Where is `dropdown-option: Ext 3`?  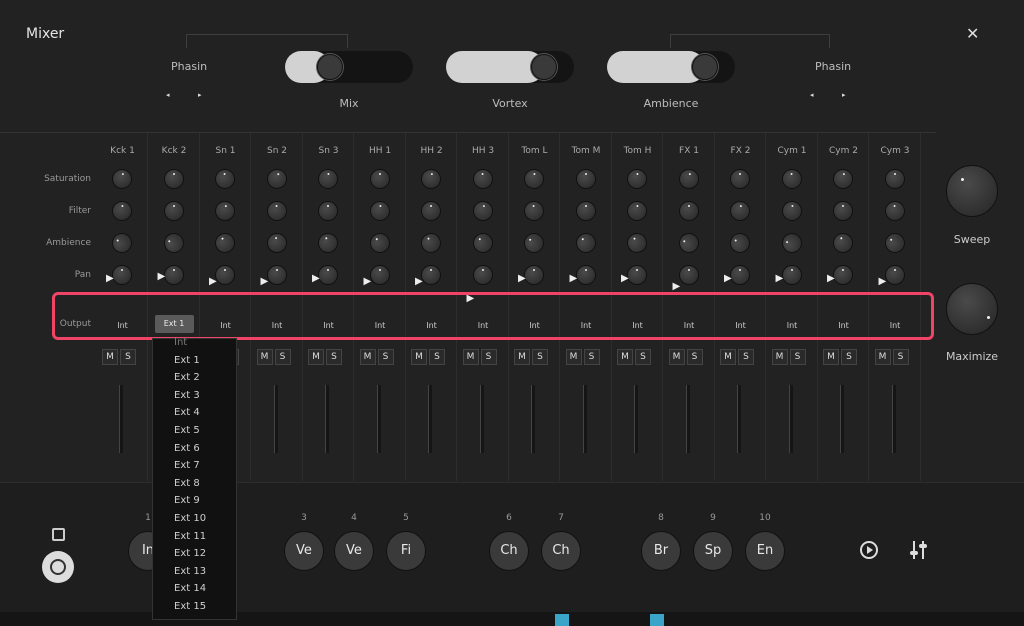 dropdown-option: Ext 3 is located at coordinates (187, 395).